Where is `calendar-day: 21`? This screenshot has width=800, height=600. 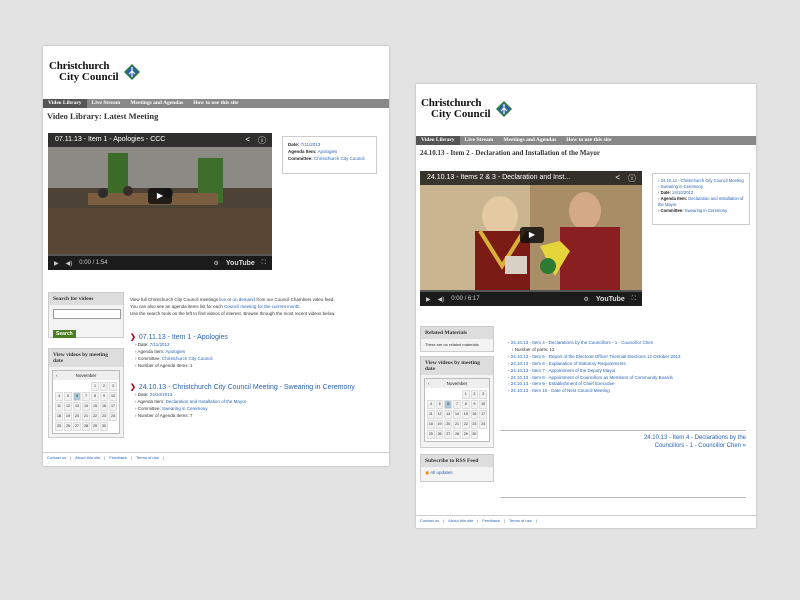
calendar-day: 21 is located at coordinates (457, 424).